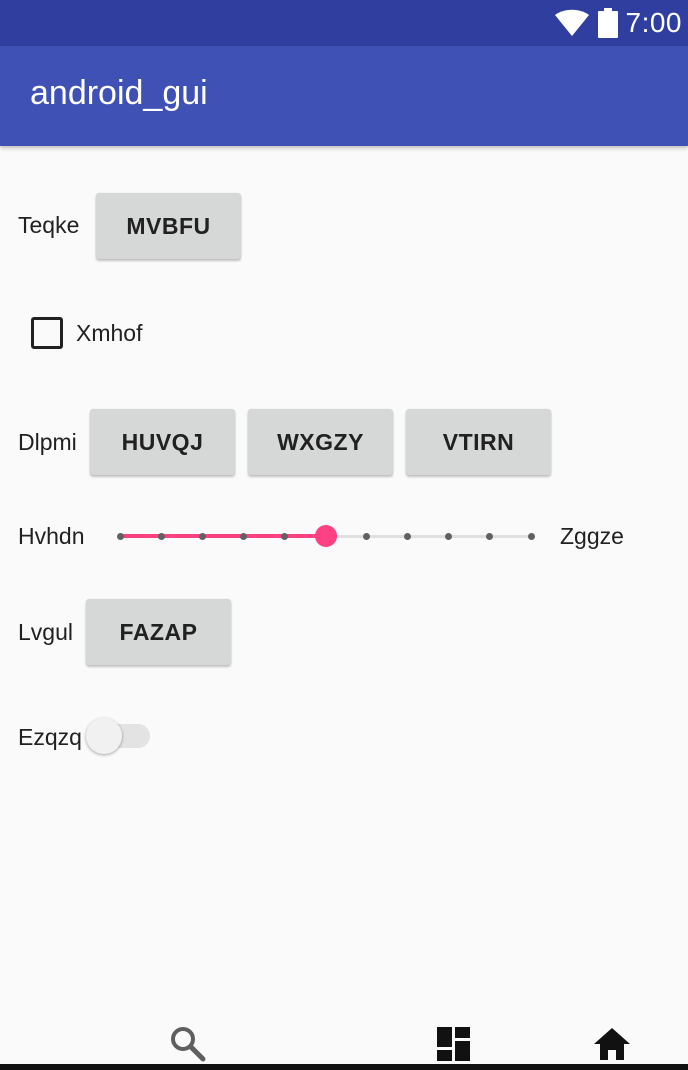 Image resolution: width=688 pixels, height=1070 pixels. What do you see at coordinates (344, 1040) in the screenshot?
I see `navigation-bar` at bounding box center [344, 1040].